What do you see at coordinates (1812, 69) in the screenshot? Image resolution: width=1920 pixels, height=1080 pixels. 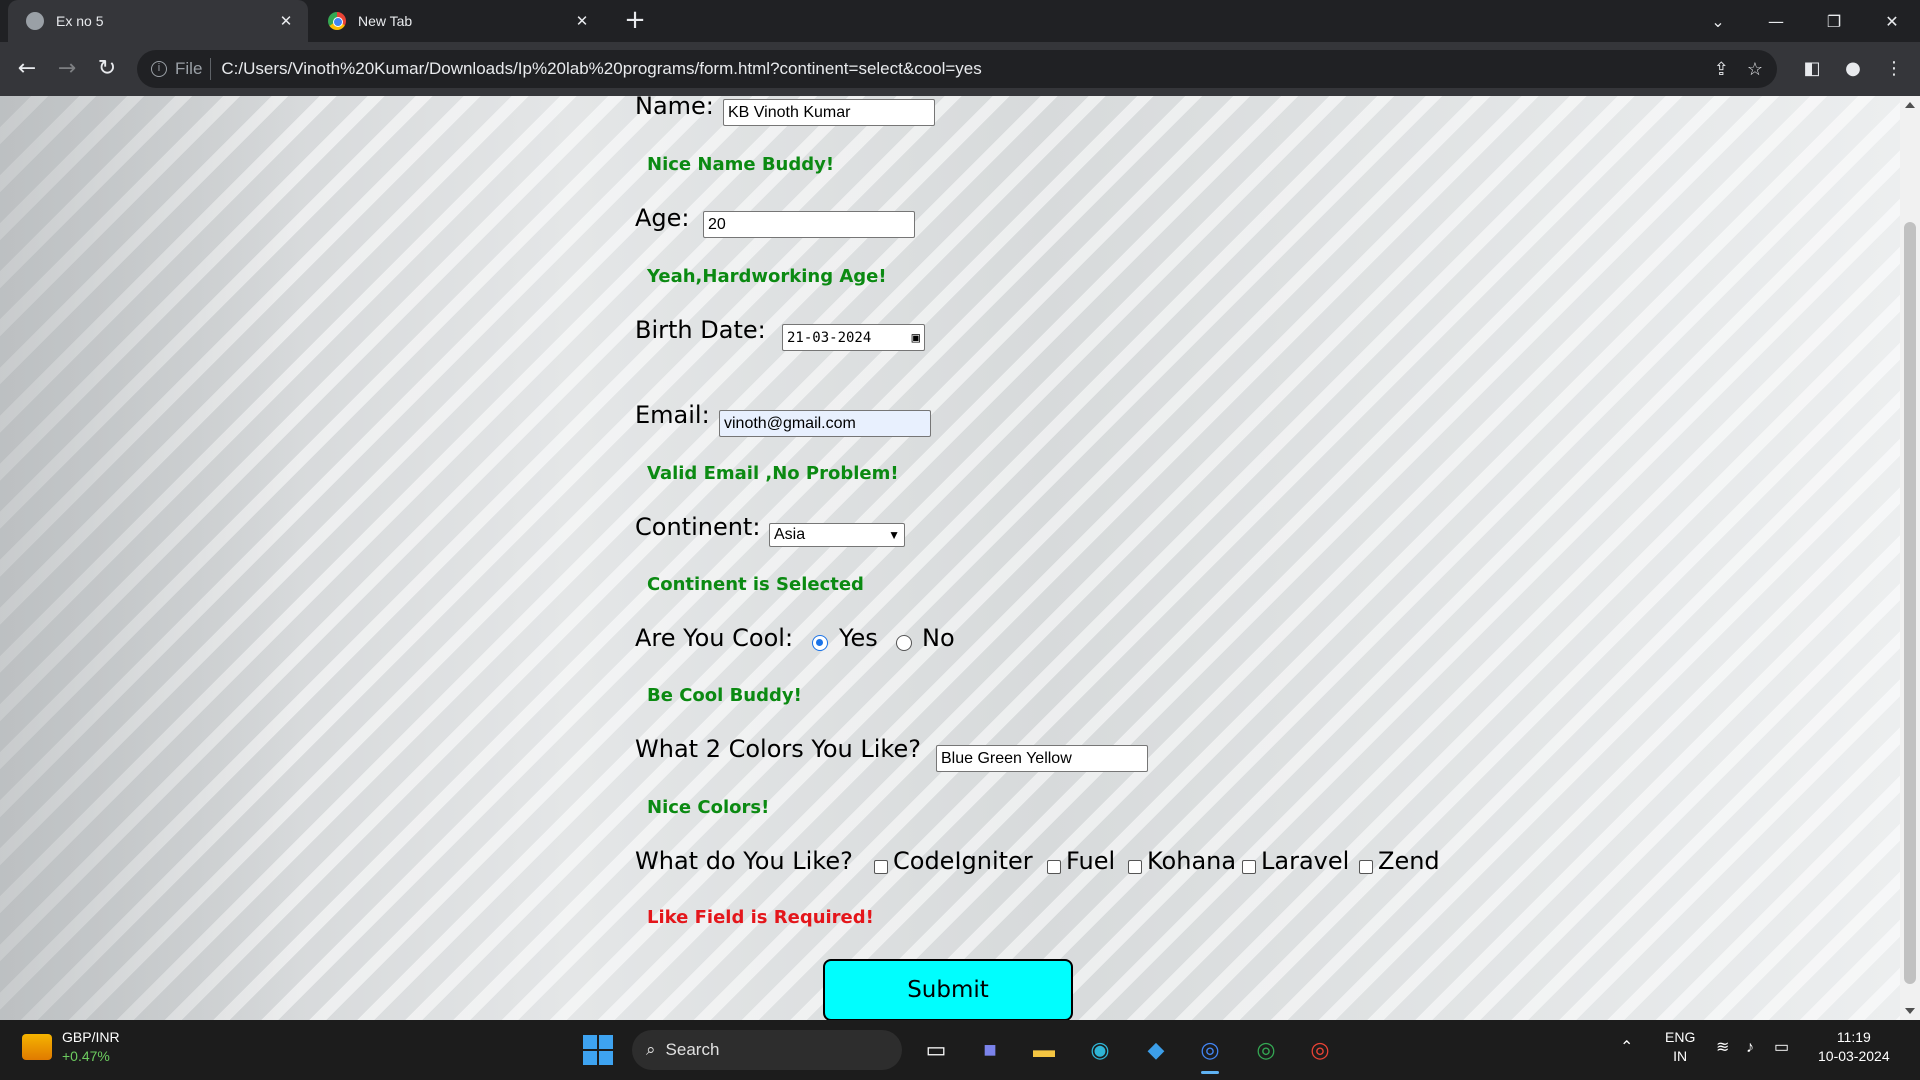 I see `side-panel-icon: ◧` at bounding box center [1812, 69].